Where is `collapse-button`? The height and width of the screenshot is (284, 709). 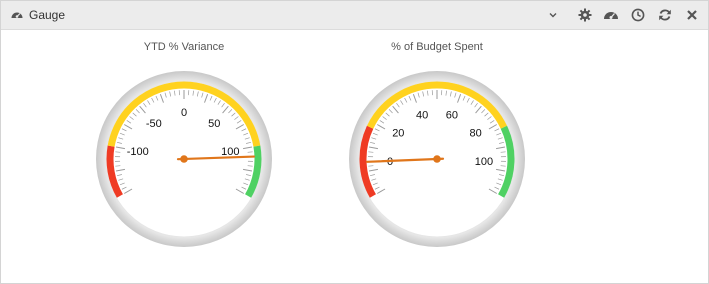
collapse-button is located at coordinates (553, 15).